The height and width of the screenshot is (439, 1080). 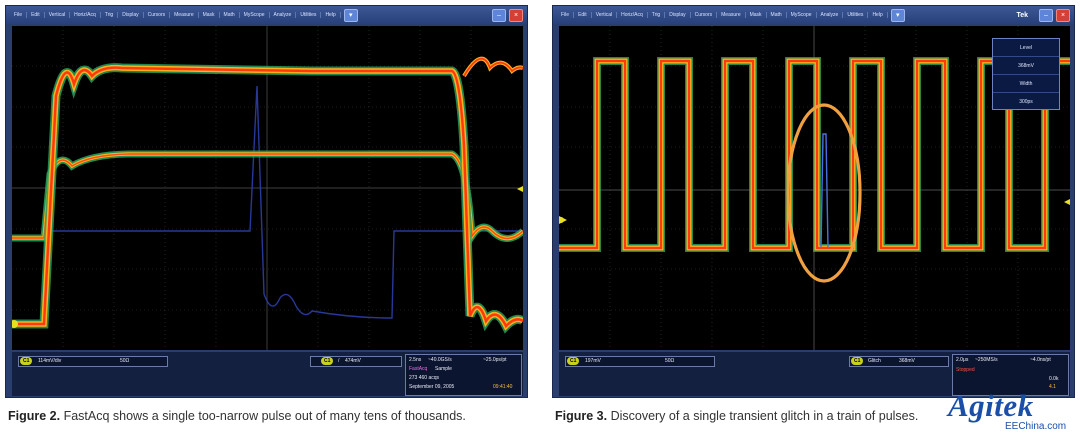 I want to click on ch1-scale: 114mV/div, so click(x=50, y=361).